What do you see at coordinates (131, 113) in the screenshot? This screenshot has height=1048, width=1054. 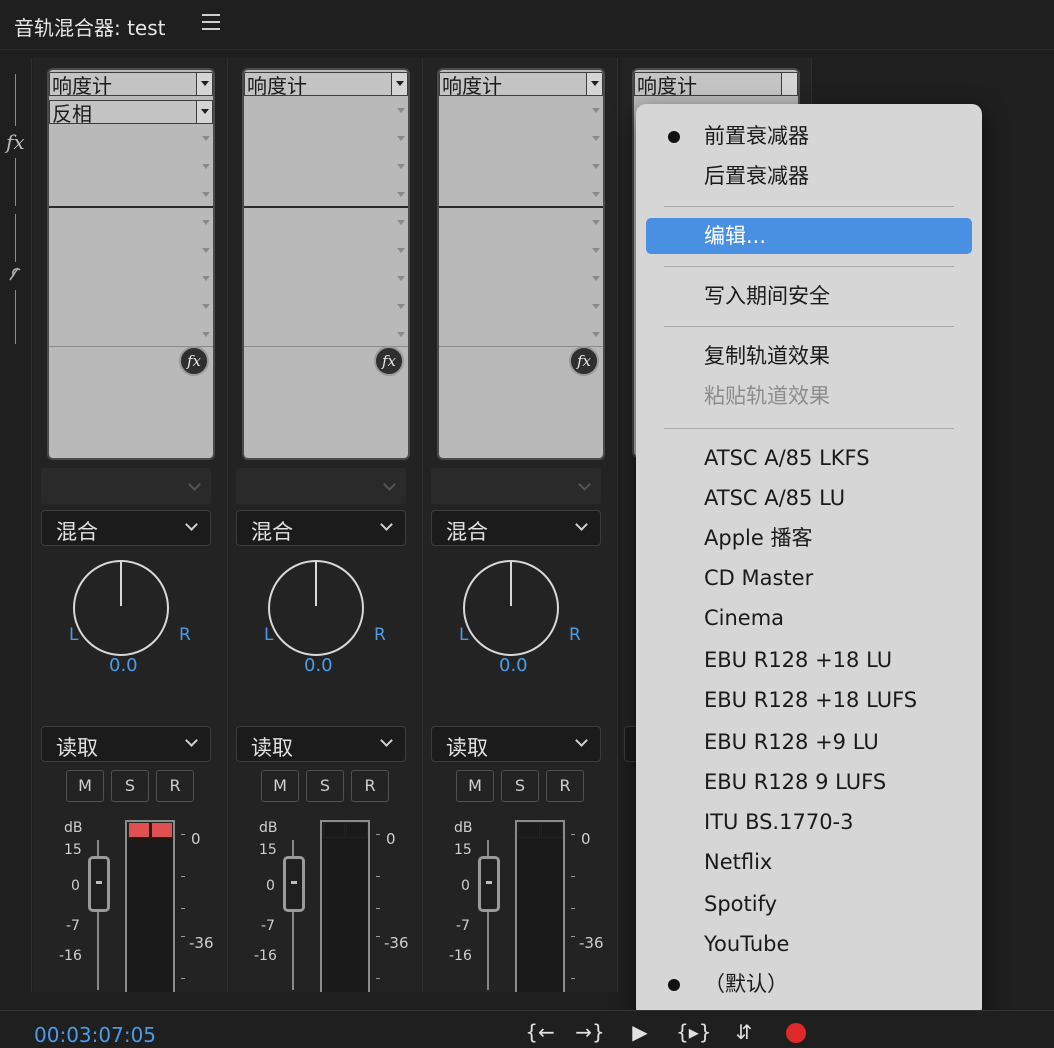 I see `effect-slot: 反相` at bounding box center [131, 113].